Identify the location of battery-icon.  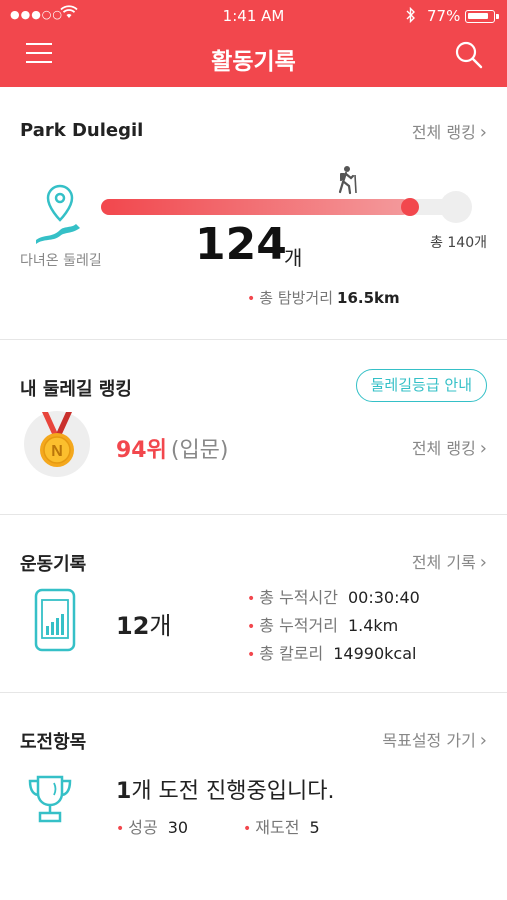
(482, 16).